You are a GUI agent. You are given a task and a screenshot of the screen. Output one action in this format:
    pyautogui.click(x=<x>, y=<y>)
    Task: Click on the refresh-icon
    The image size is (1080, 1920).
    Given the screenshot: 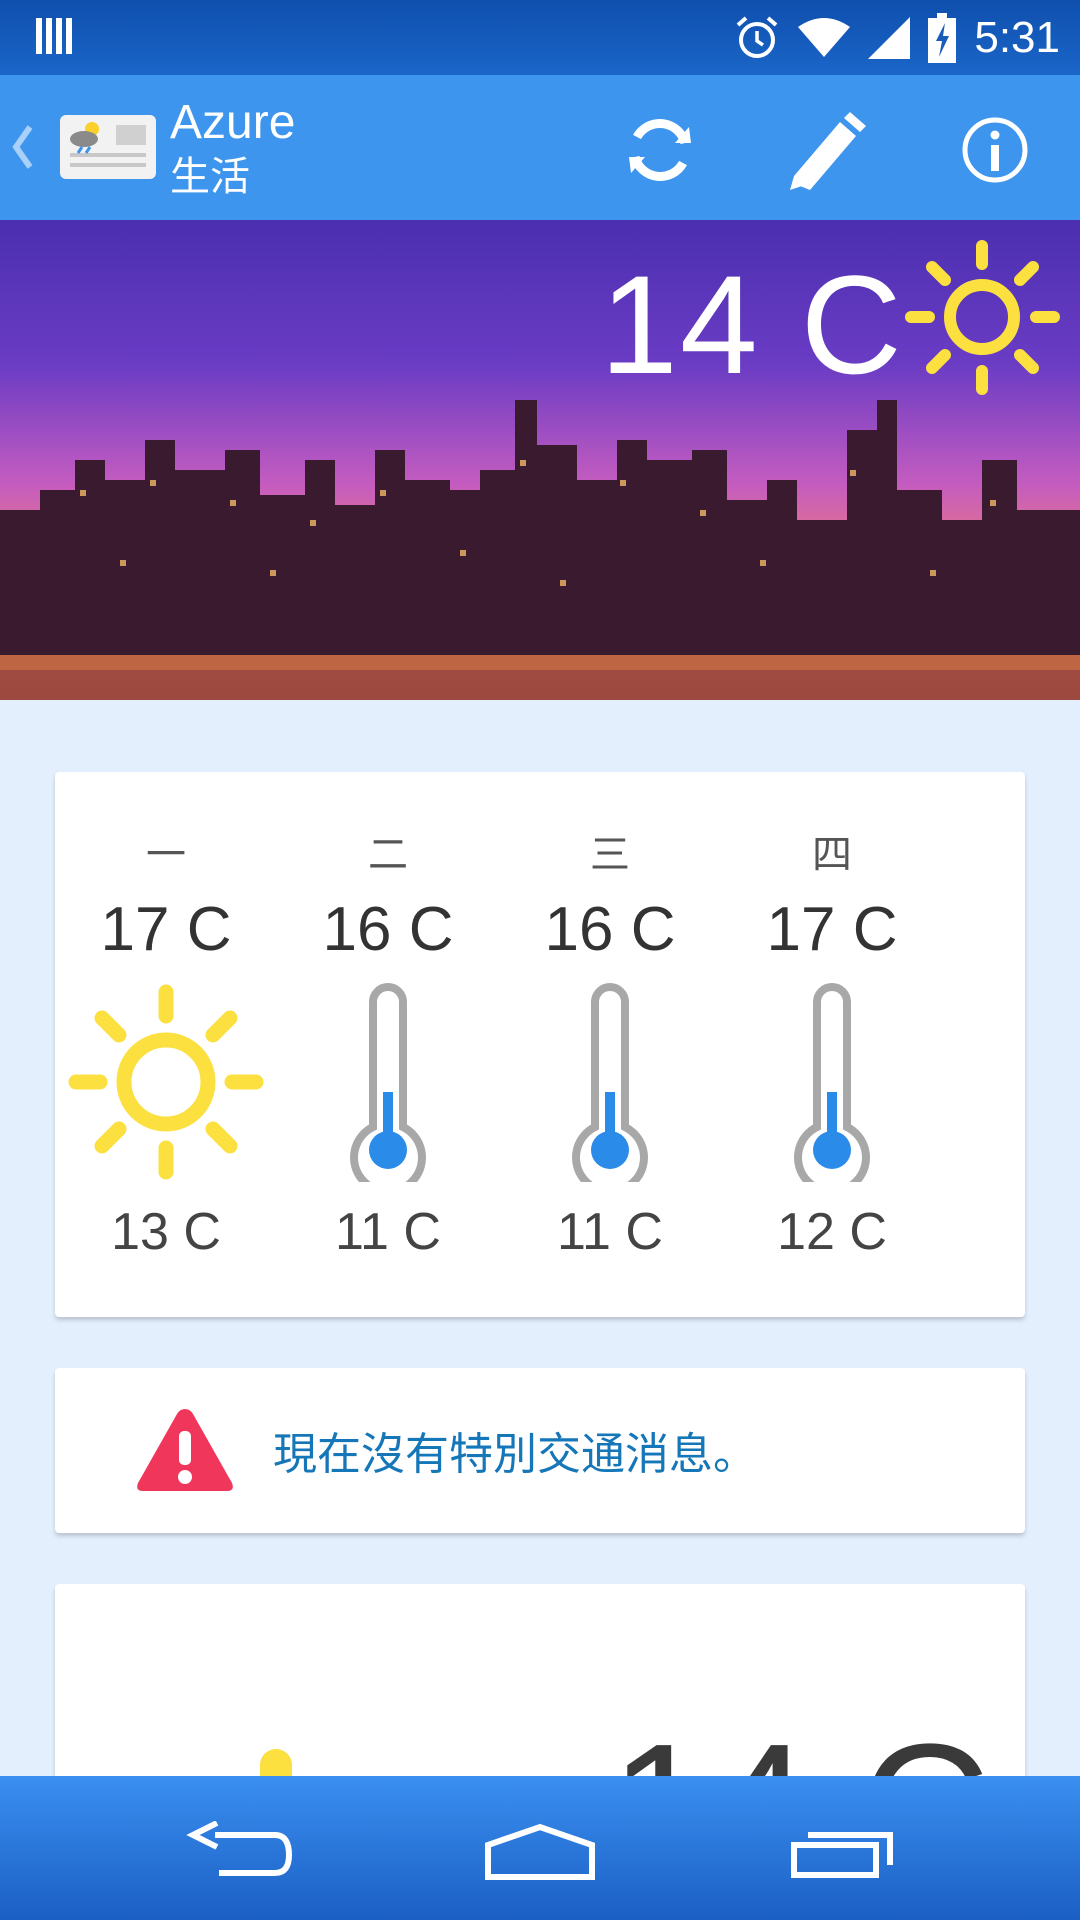 What is the action you would take?
    pyautogui.click(x=660, y=150)
    